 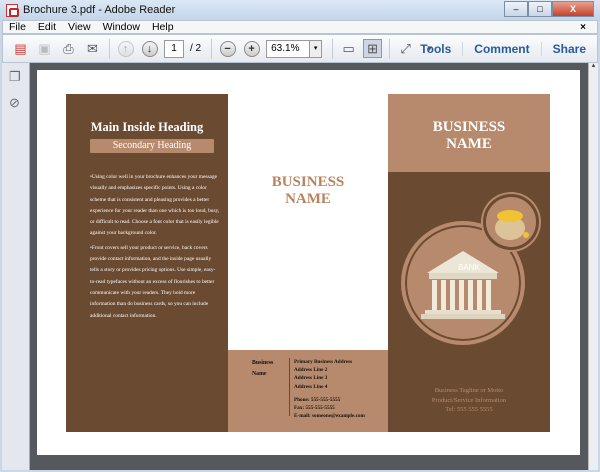 What do you see at coordinates (16, 102) in the screenshot?
I see `attachments-icon: ⊘` at bounding box center [16, 102].